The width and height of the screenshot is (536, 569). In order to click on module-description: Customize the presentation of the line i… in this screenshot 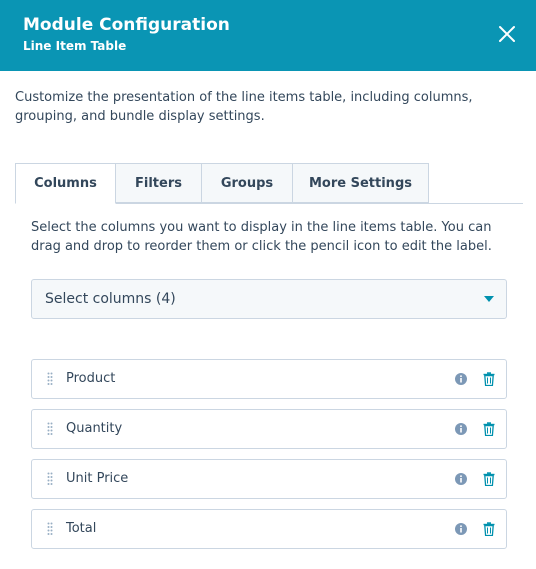, I will do `click(244, 107)`.